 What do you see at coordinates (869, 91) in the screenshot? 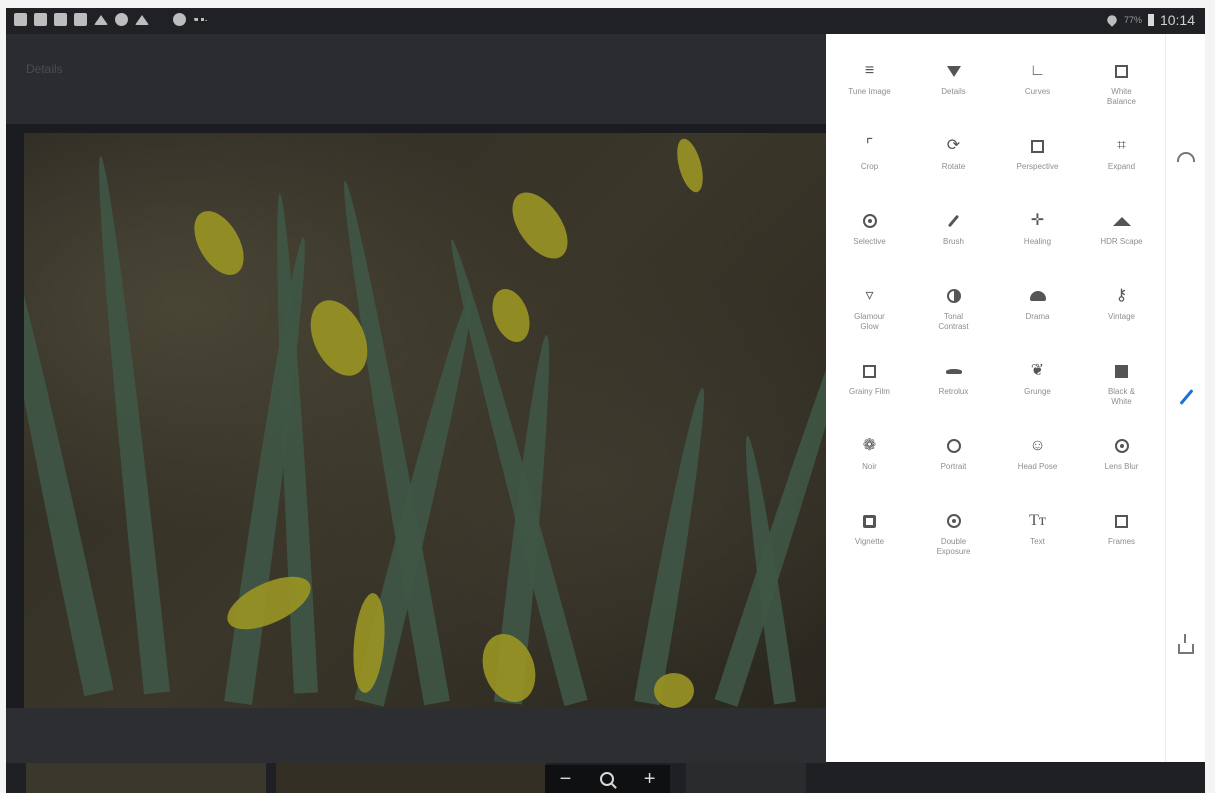
I see `tool-label: Tune Image` at bounding box center [869, 91].